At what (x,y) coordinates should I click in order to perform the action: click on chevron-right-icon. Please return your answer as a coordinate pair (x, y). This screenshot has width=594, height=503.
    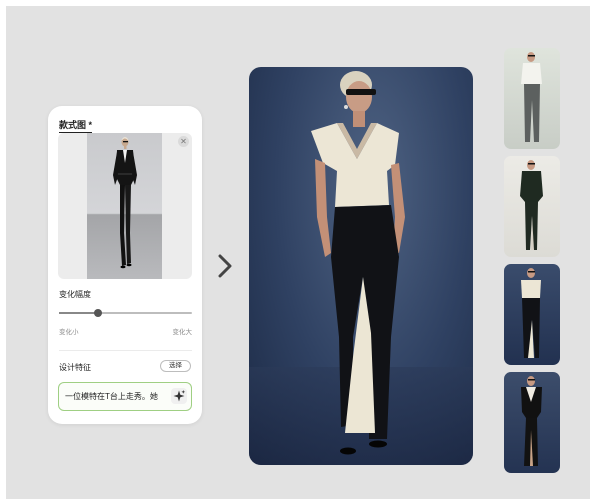
    Looking at the image, I should click on (225, 266).